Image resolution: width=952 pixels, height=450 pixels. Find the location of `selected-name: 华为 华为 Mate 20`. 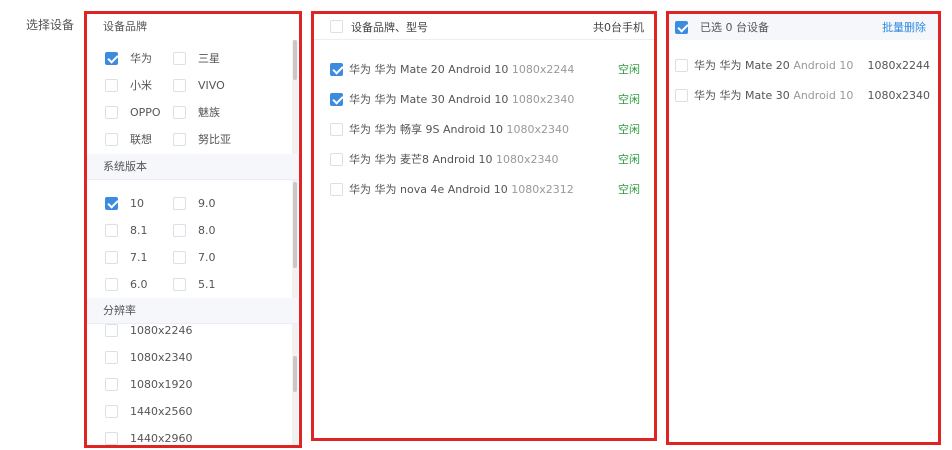

selected-name: 华为 华为 Mate 20 is located at coordinates (742, 65).